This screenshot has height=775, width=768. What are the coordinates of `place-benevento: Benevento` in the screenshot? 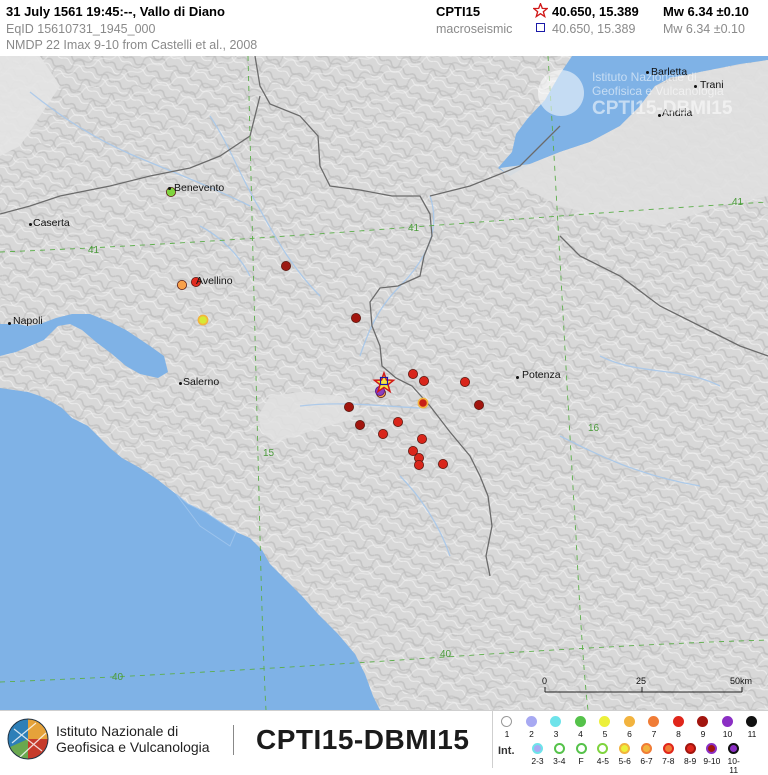 It's located at (199, 188).